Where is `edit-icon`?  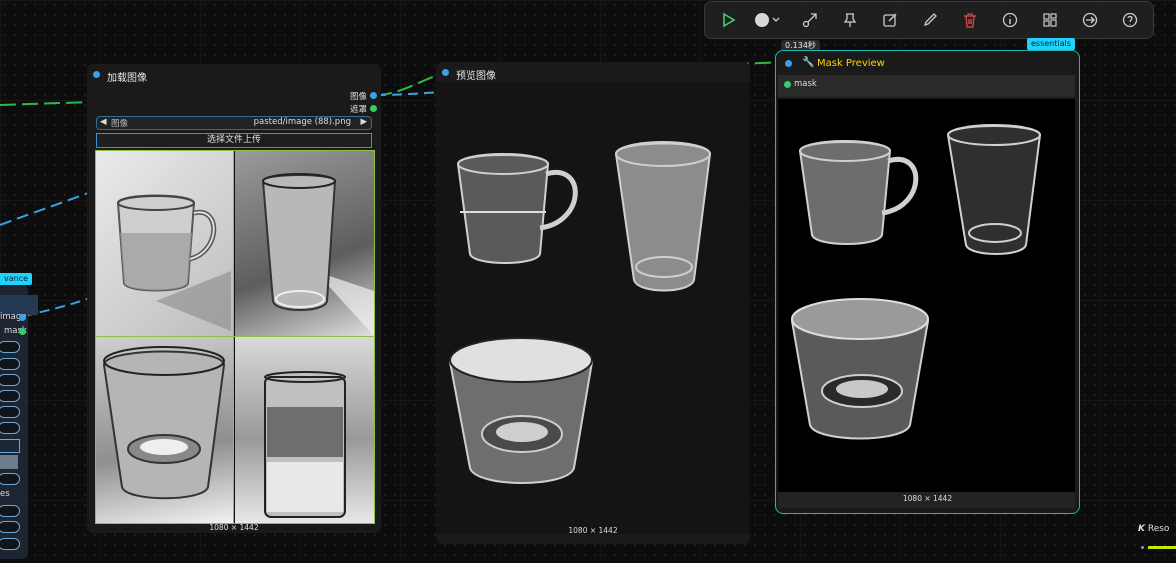 edit-icon is located at coordinates (890, 20).